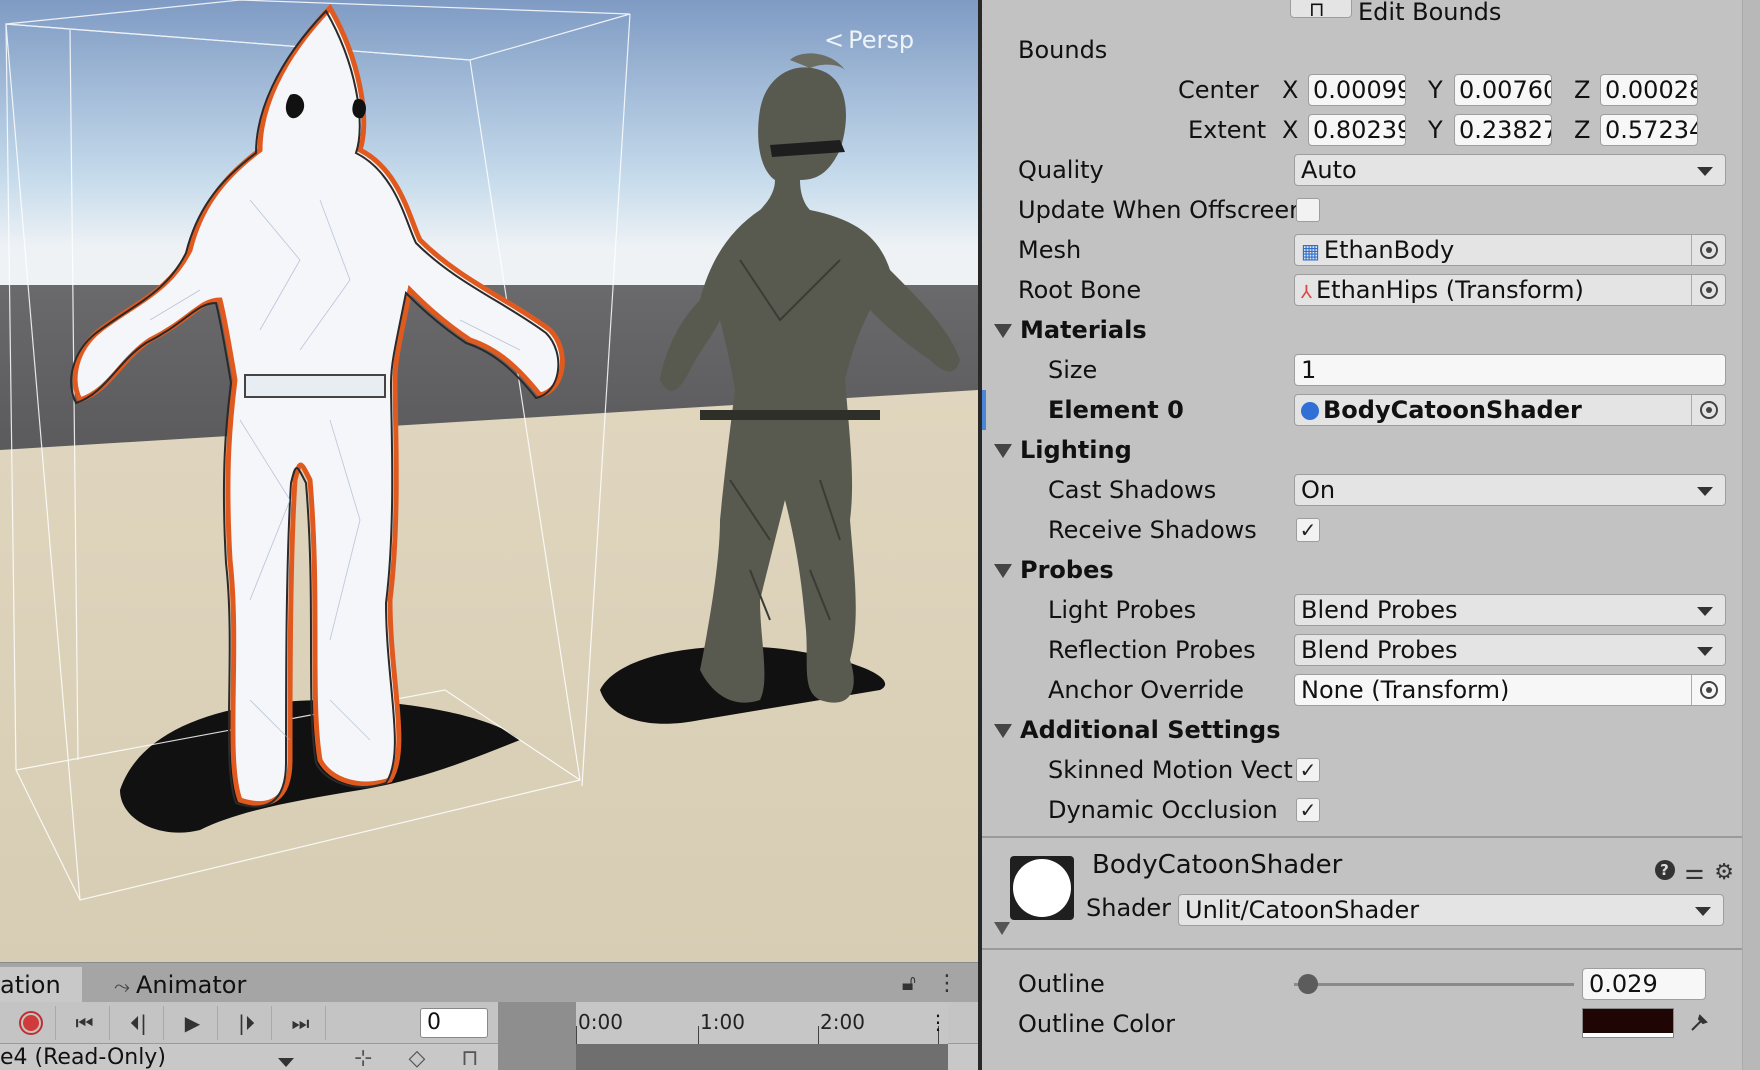 The image size is (1760, 1070). I want to click on extent-y: Y 0.23827, so click(1491, 130).